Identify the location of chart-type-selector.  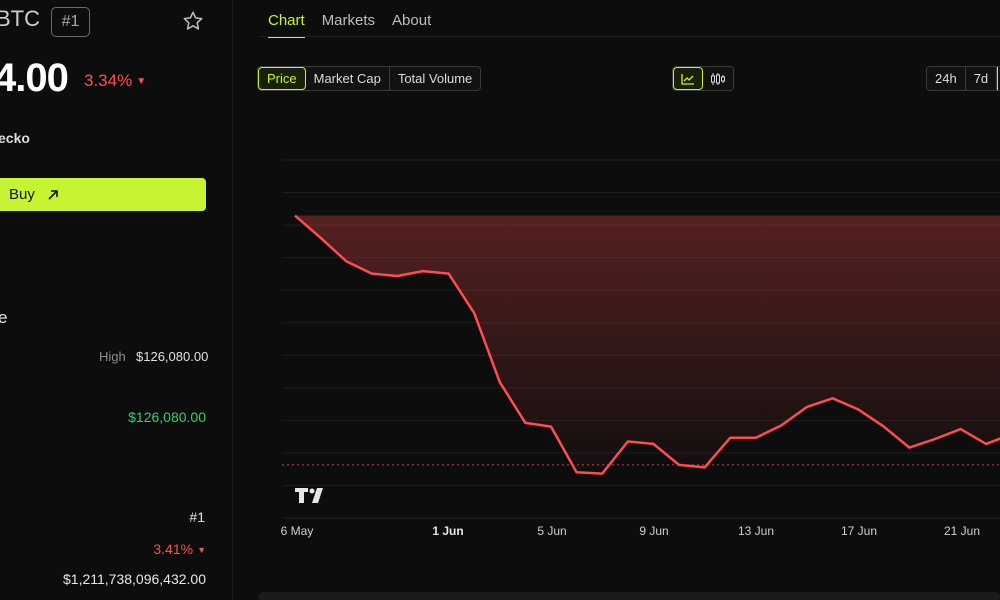
(703, 78).